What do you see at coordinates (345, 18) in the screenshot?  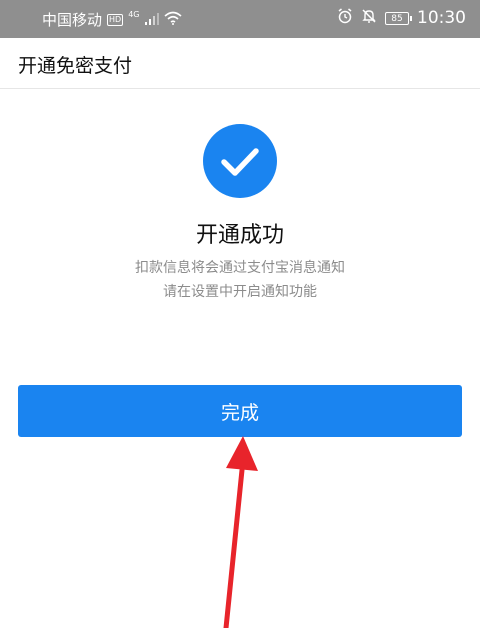 I see `alarm-icon` at bounding box center [345, 18].